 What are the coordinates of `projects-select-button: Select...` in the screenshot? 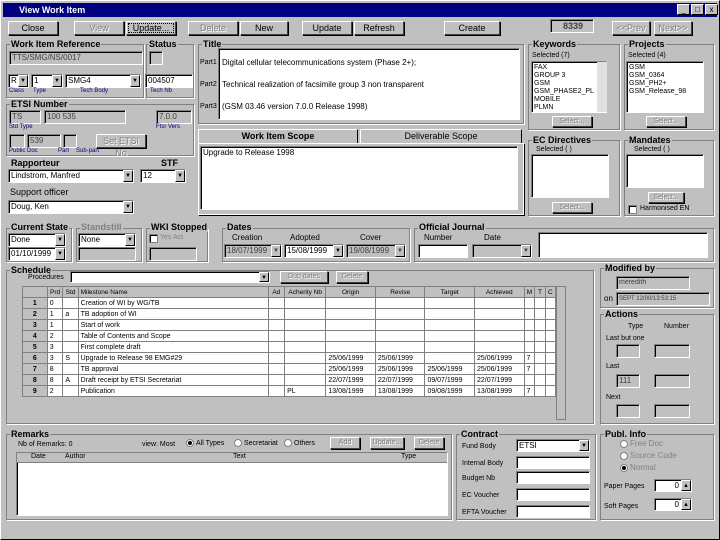 It's located at (666, 121).